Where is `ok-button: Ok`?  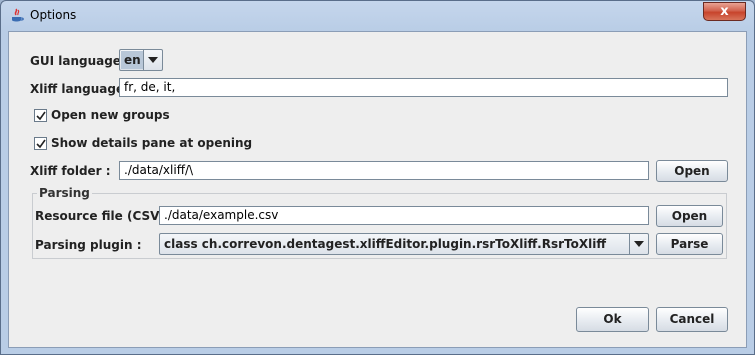
ok-button: Ok is located at coordinates (612, 319).